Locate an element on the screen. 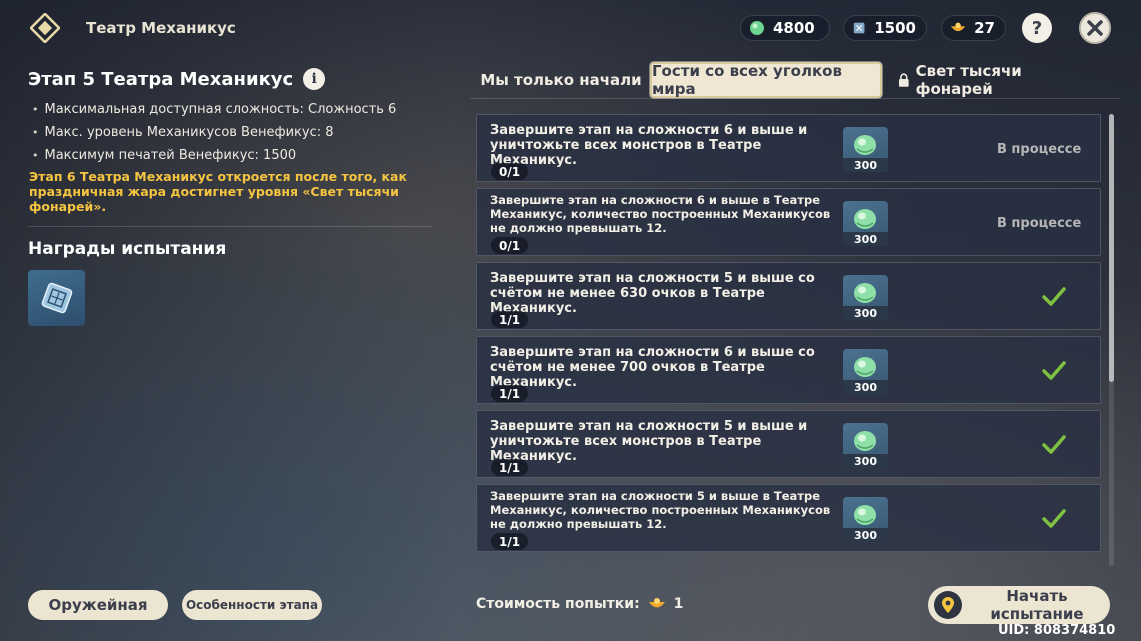 Image resolution: width=1141 pixels, height=641 pixels. info-icon: i is located at coordinates (314, 79).